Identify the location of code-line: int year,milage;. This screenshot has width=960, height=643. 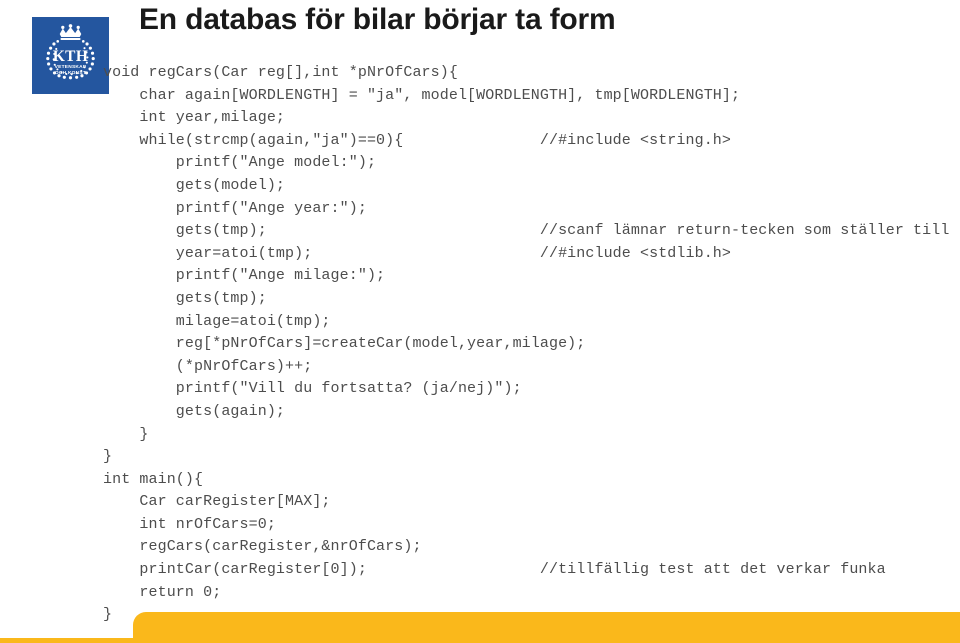
(194, 118).